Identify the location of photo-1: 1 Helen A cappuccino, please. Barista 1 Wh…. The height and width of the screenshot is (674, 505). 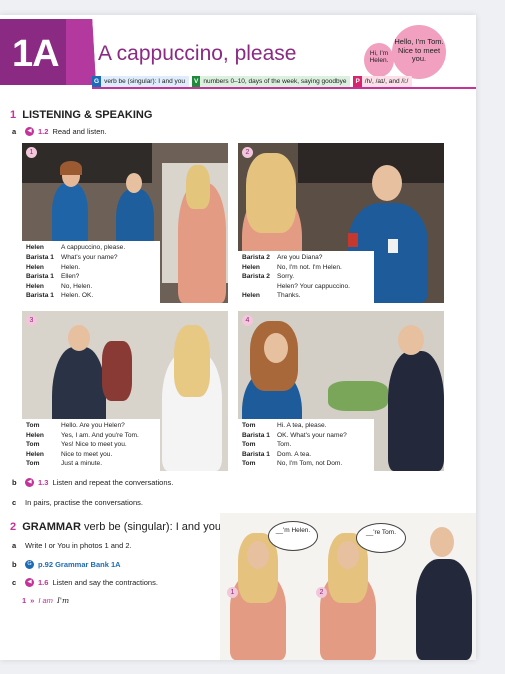
(125, 223).